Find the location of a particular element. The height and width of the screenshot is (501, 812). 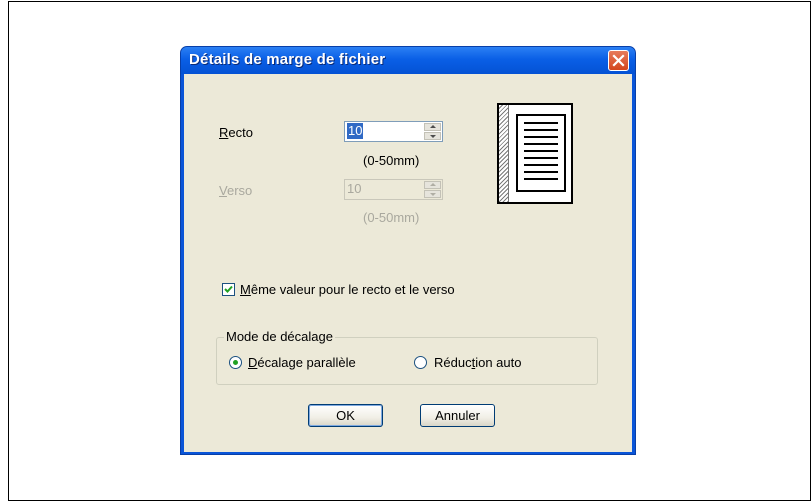

recto-label: Recto is located at coordinates (236, 132).